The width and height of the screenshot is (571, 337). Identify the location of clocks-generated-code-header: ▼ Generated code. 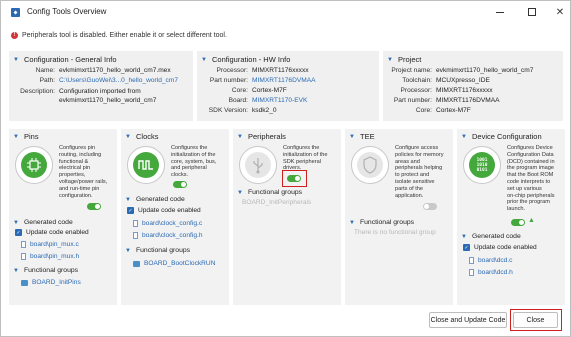
(155, 199).